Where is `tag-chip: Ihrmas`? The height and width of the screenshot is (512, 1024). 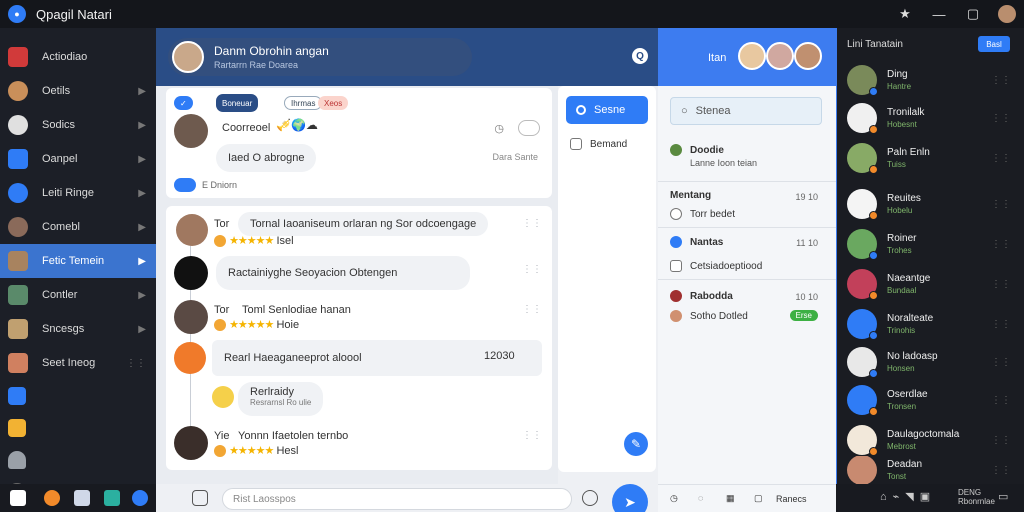
tag-chip: Ihrmas is located at coordinates (303, 103).